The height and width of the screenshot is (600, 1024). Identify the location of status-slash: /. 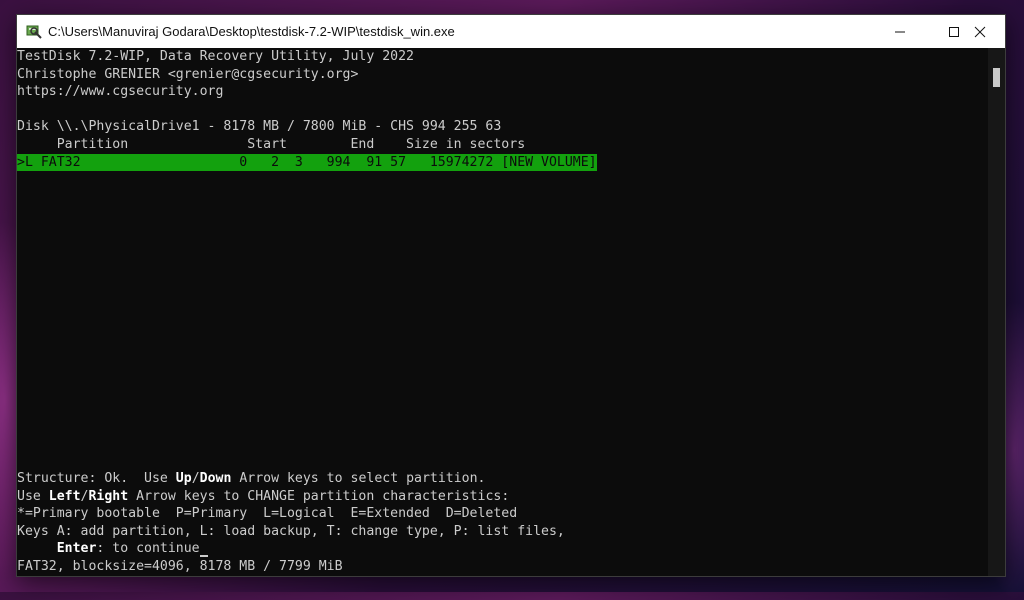
(195, 478).